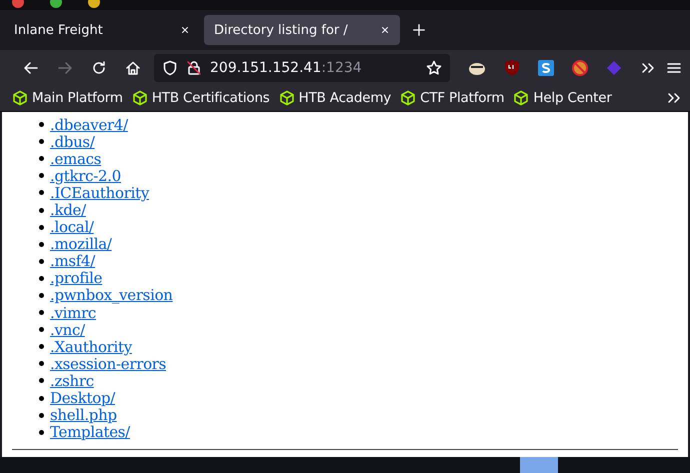  What do you see at coordinates (90, 432) in the screenshot?
I see `file-link: Templates/` at bounding box center [90, 432].